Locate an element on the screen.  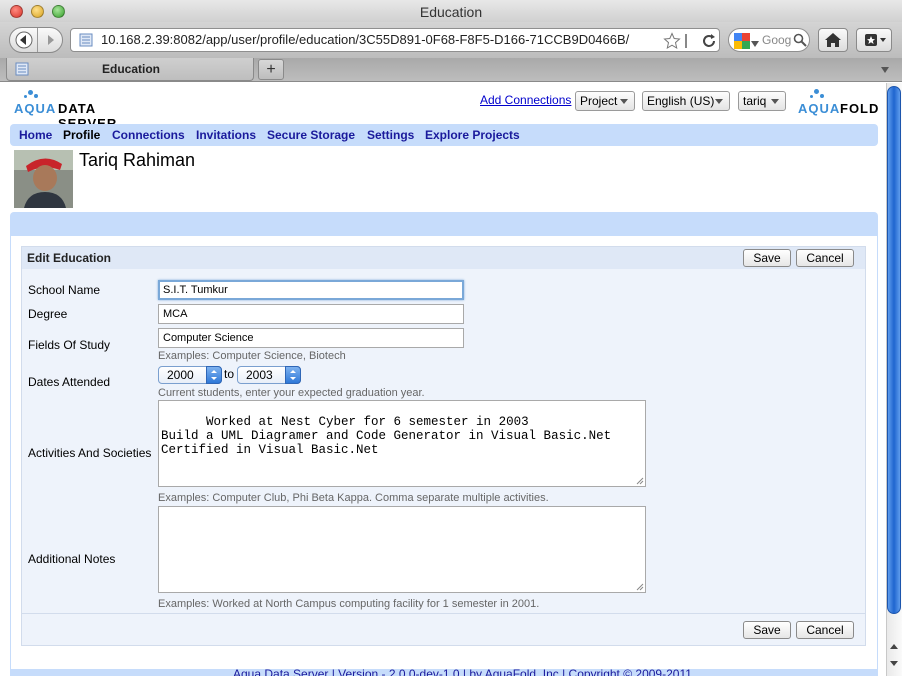
home-button is located at coordinates (833, 40).